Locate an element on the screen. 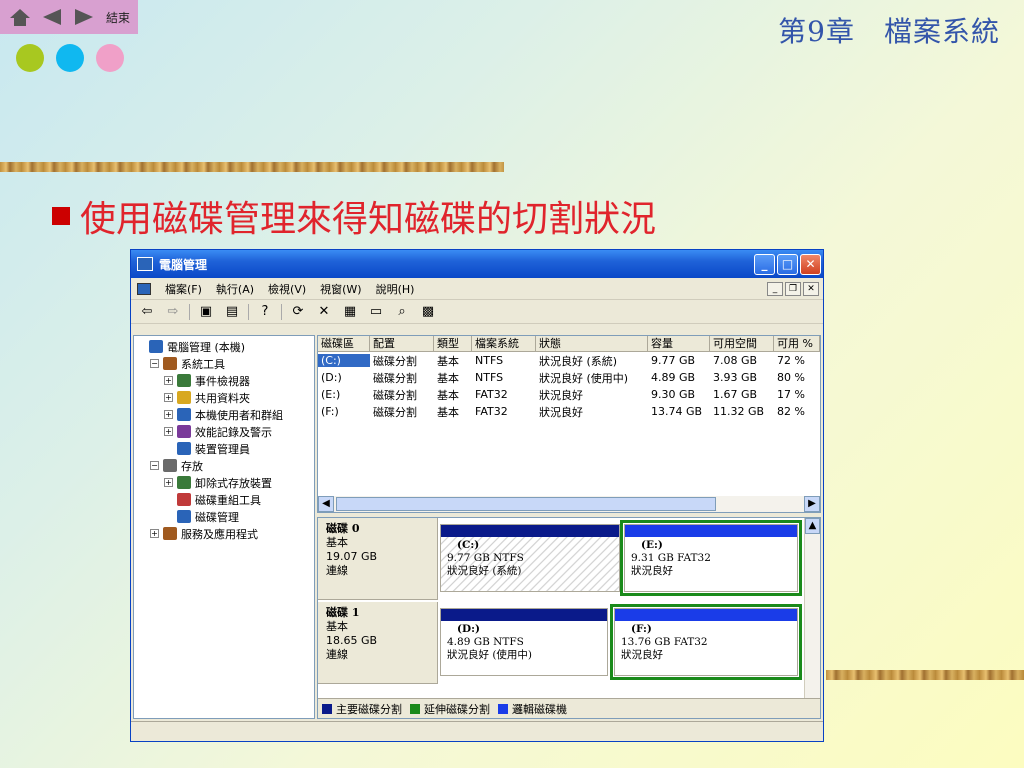  volume-list-header: 磁碟區 配置 類型 檔案系統 狀態 容量 可用空間 可用 % is located at coordinates (569, 344).